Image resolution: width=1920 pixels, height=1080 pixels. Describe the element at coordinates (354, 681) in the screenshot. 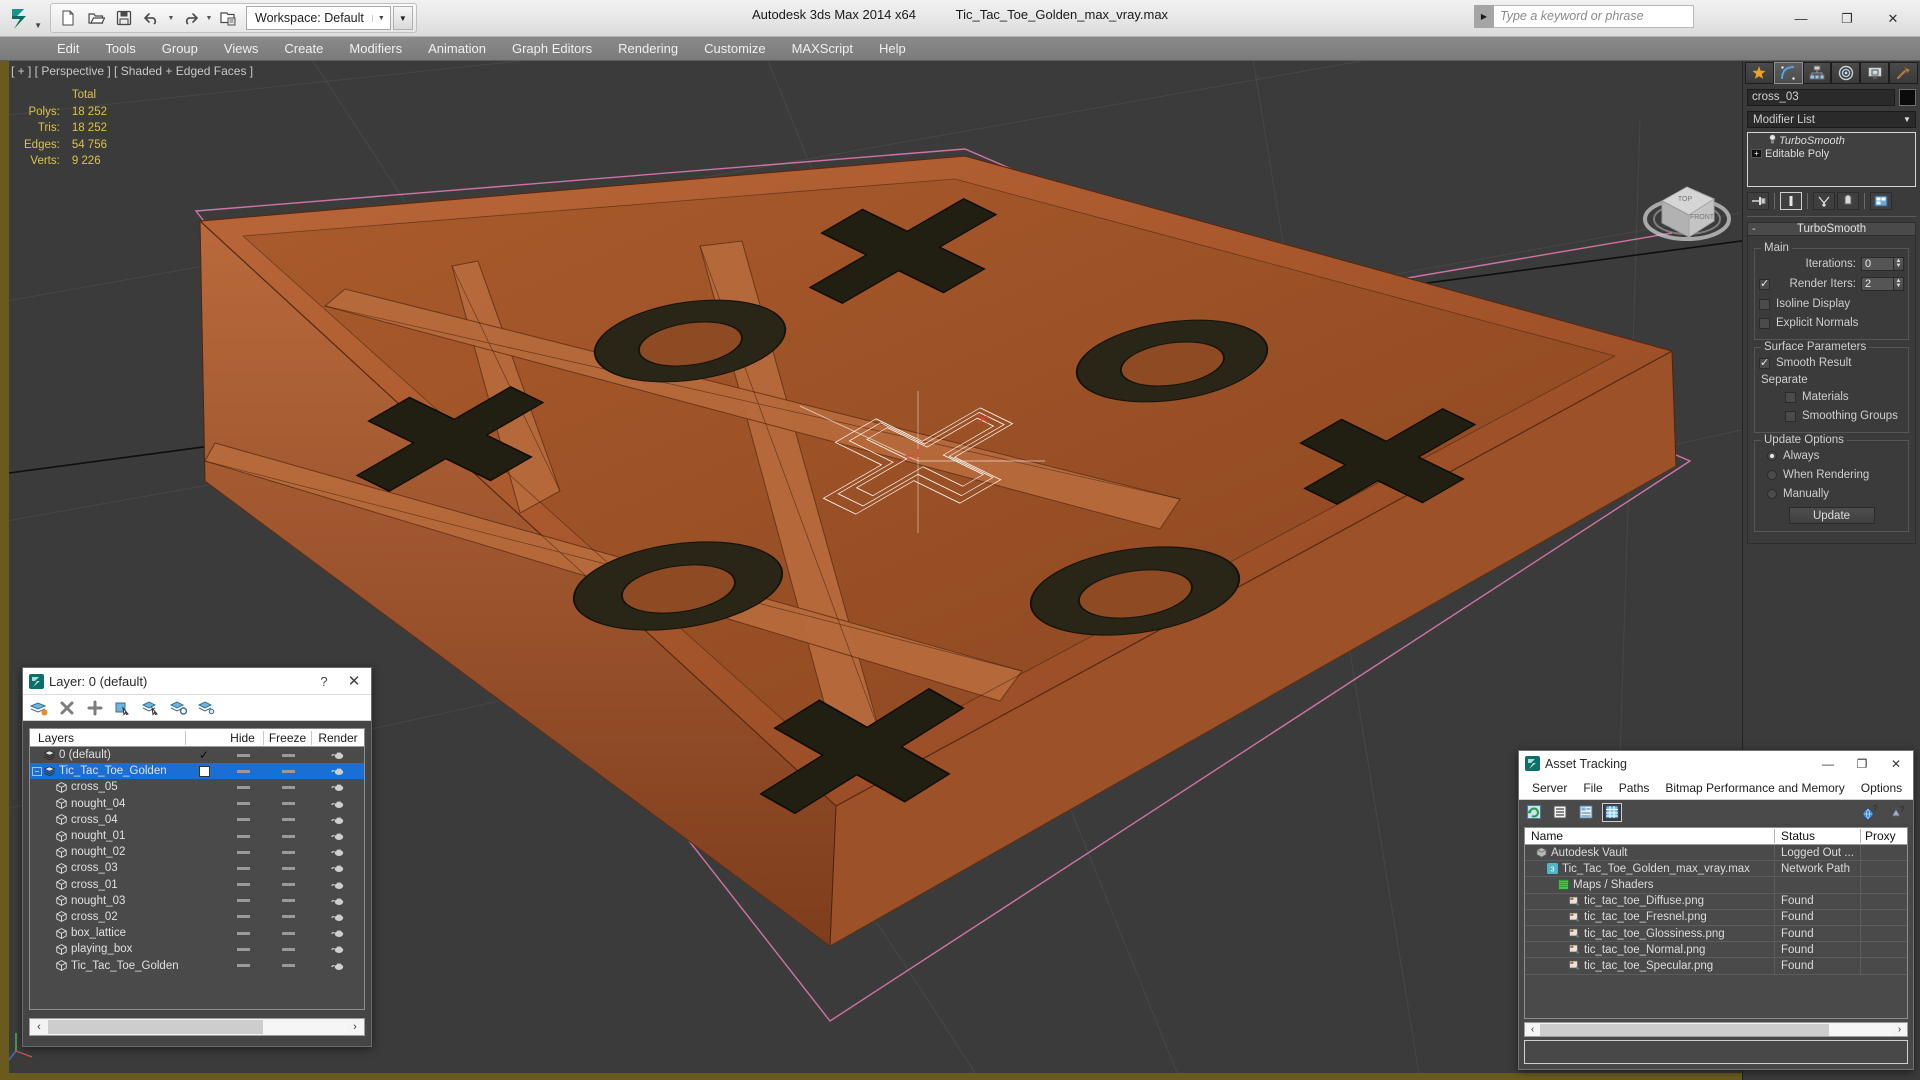

I see `layer-dialog-close-button: ✕` at that location.